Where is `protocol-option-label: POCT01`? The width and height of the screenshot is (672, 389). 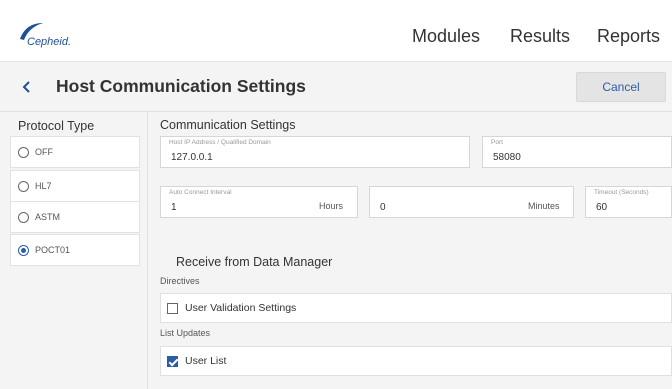
protocol-option-label: POCT01 is located at coordinates (53, 250).